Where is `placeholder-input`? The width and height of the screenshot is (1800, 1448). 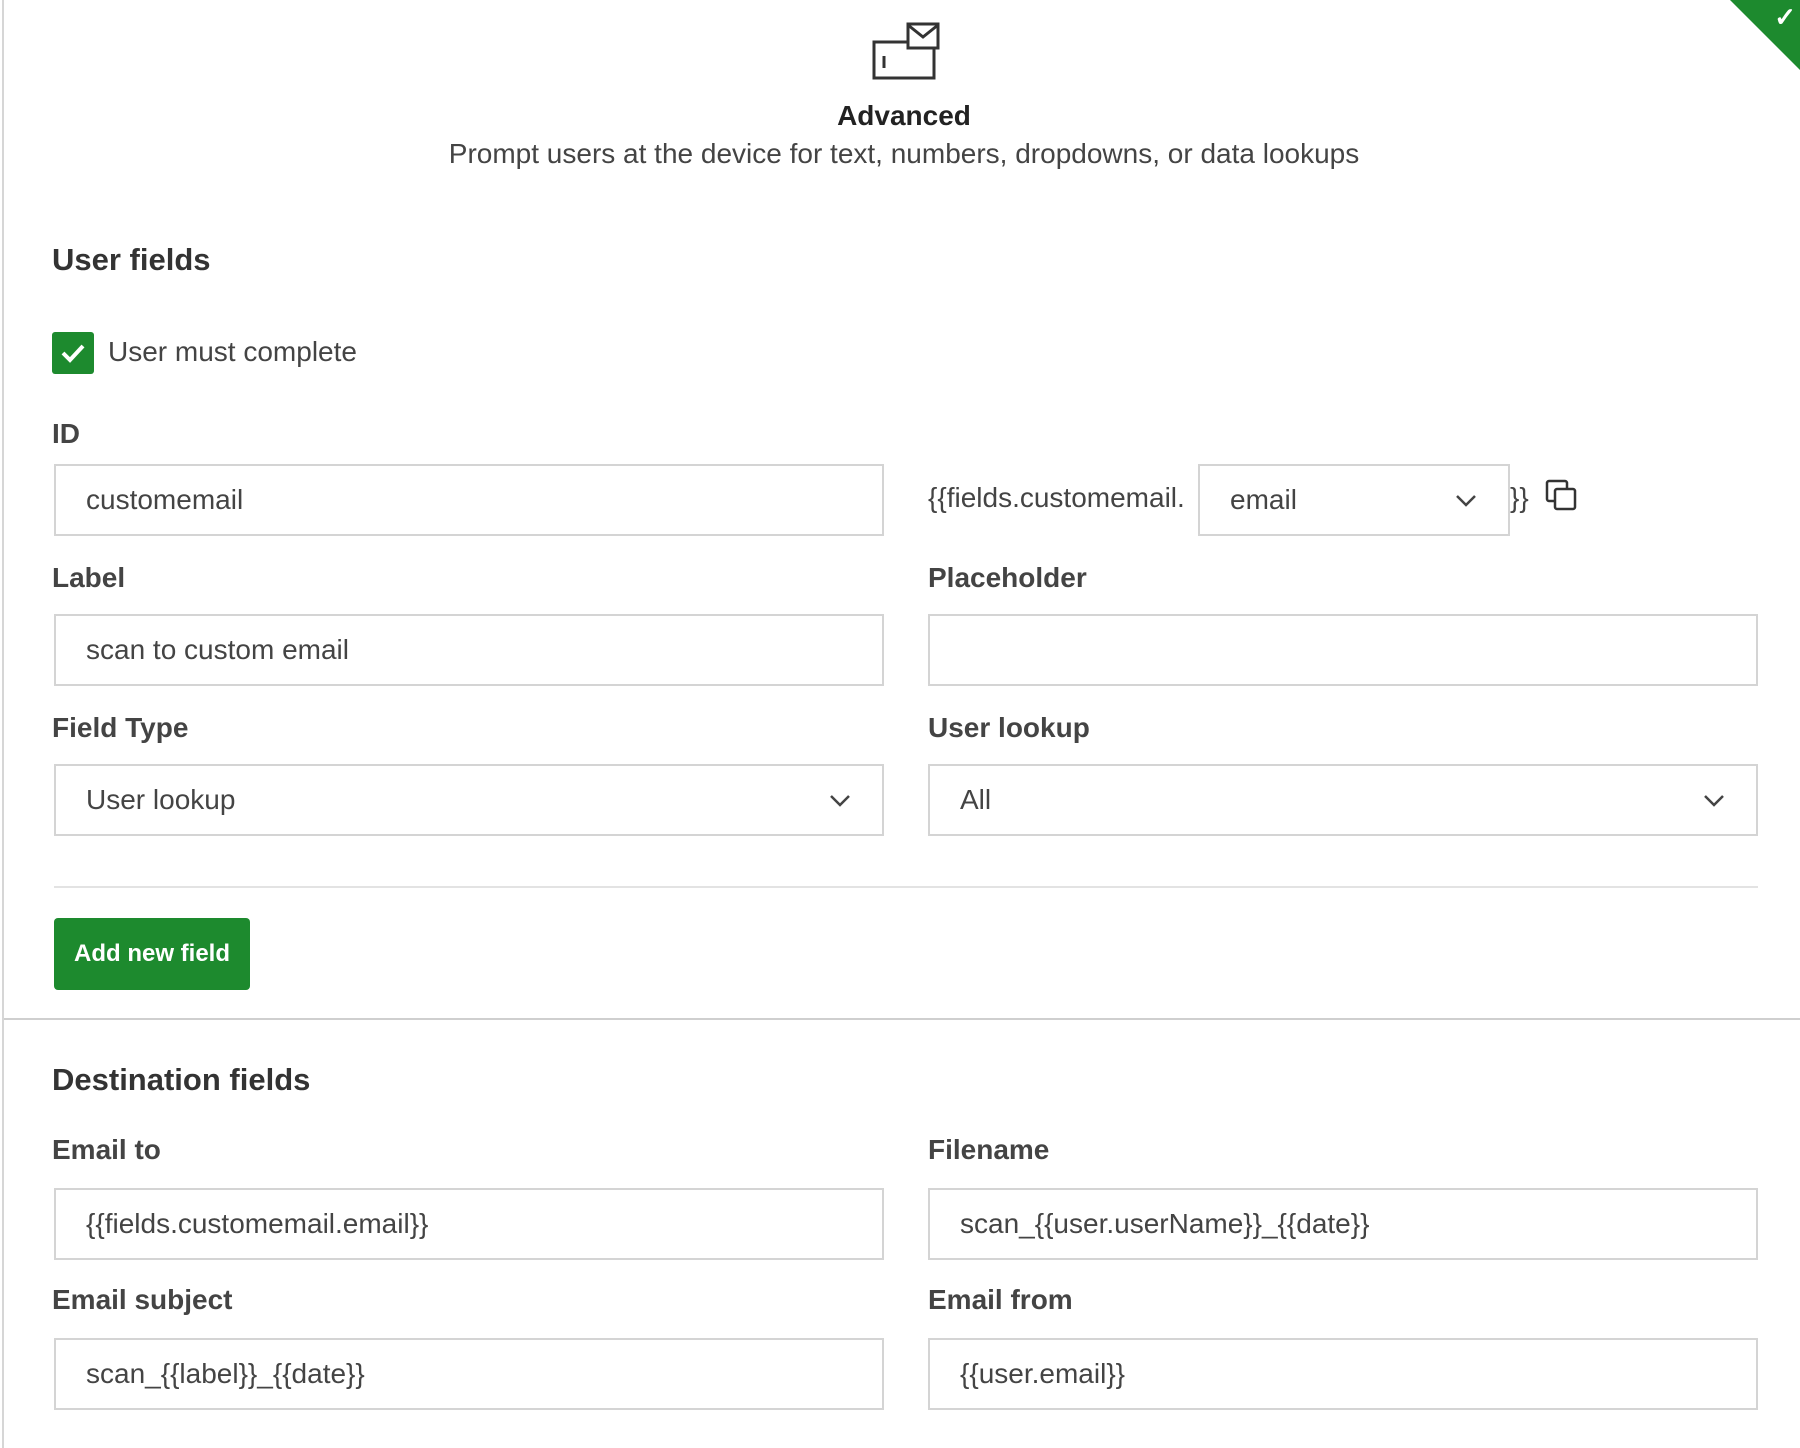
placeholder-input is located at coordinates (1343, 650).